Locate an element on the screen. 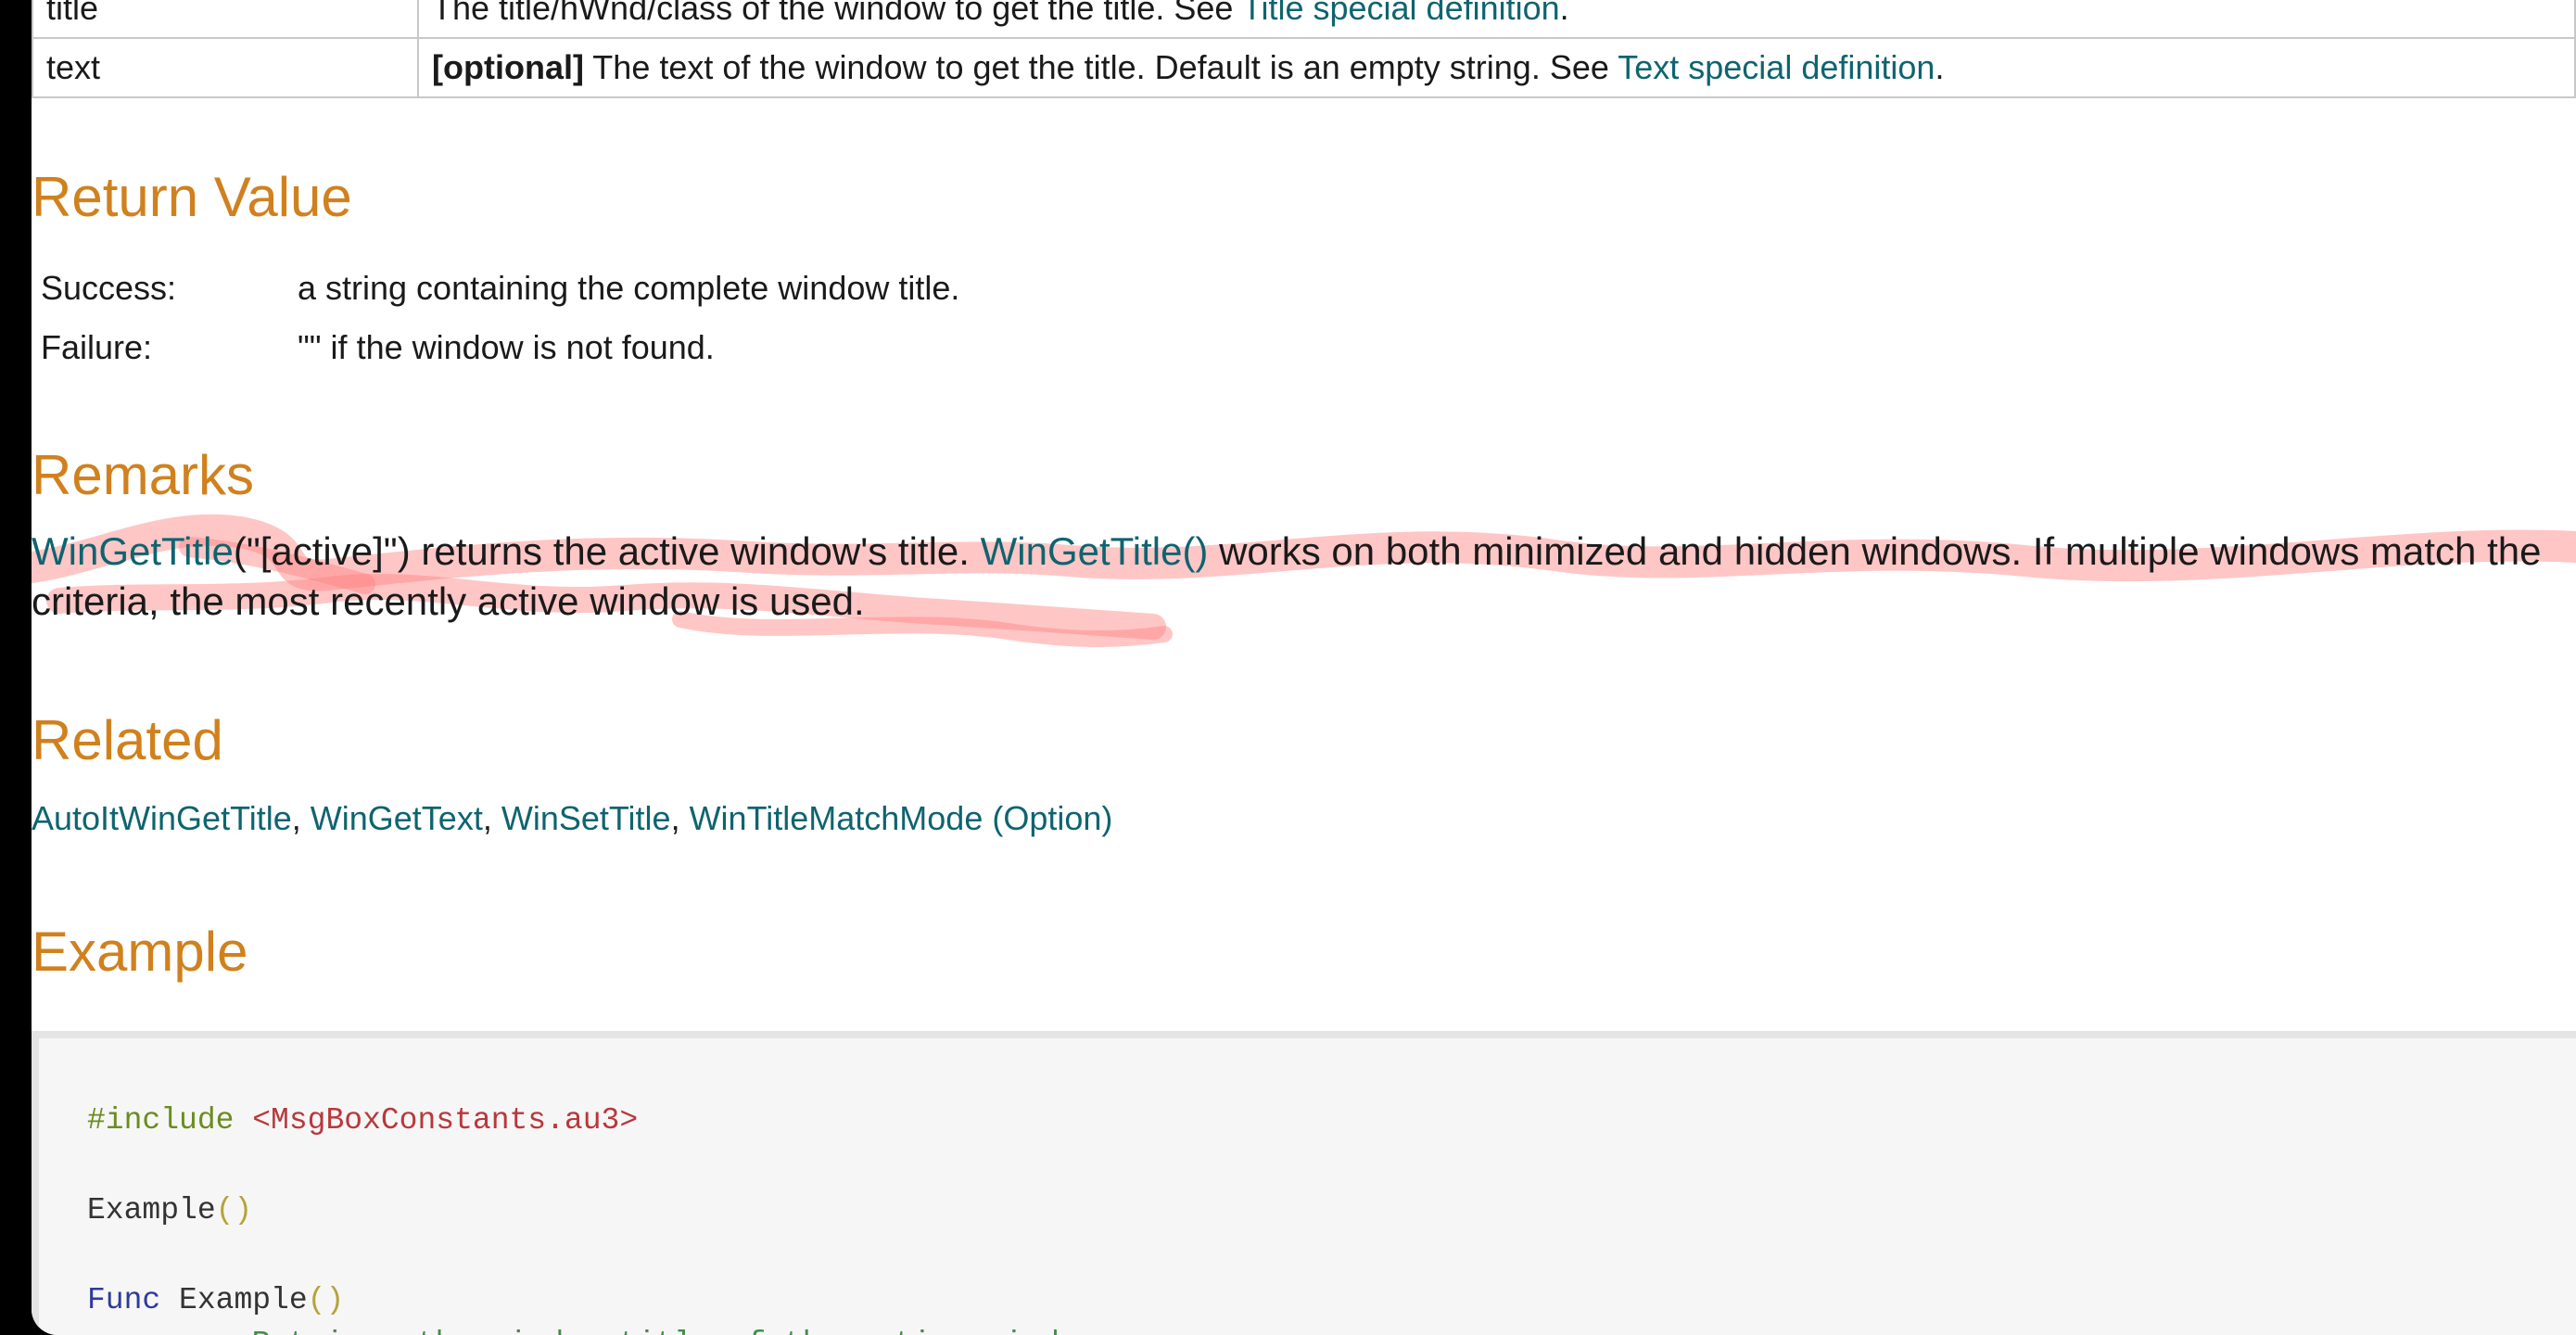 The width and height of the screenshot is (2576, 1335). text-special-definition-link: Text special definition is located at coordinates (1776, 67).